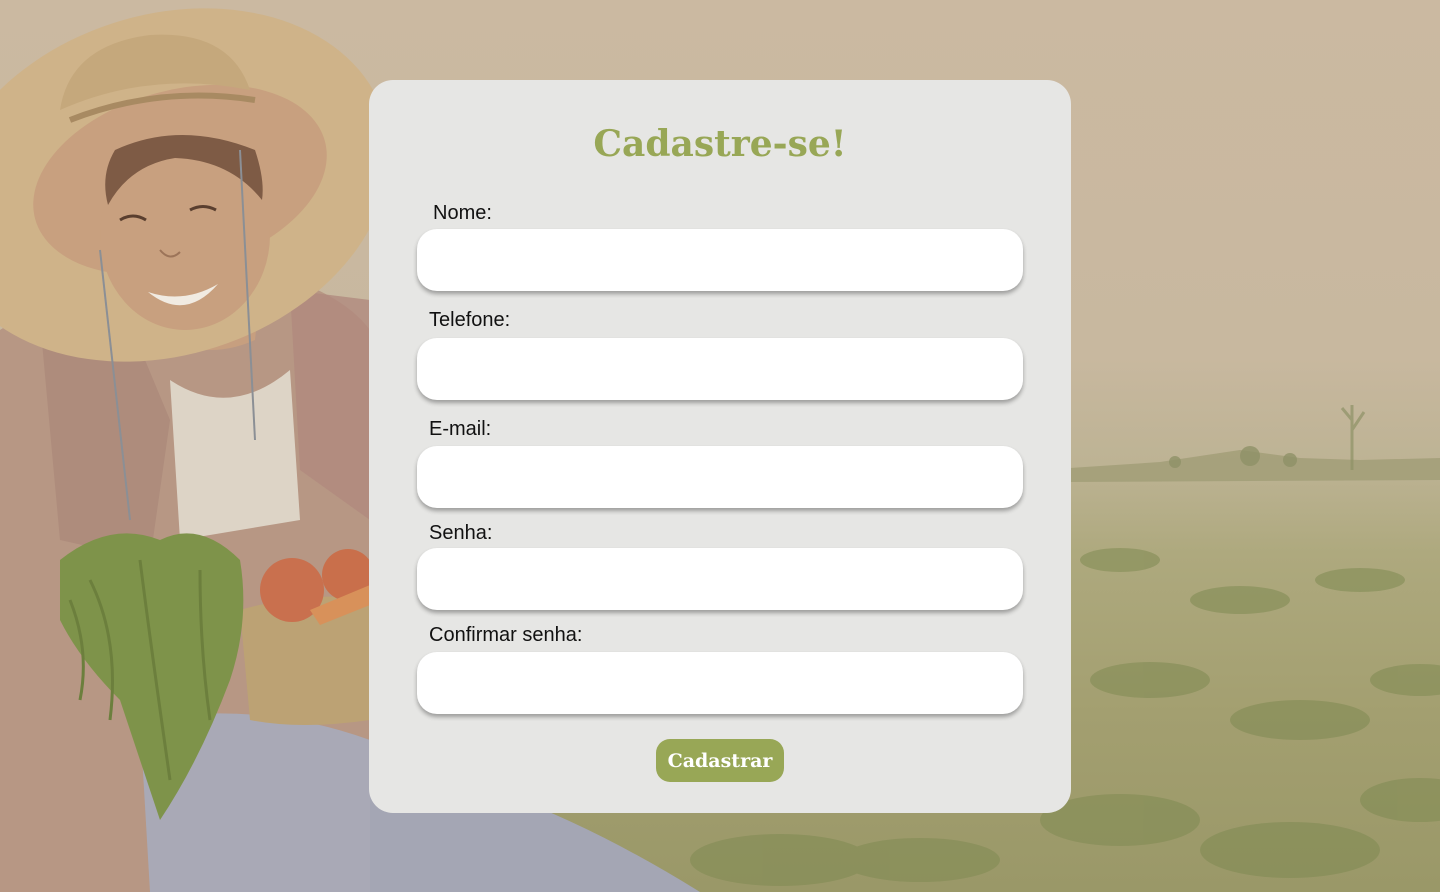 The width and height of the screenshot is (1440, 892). Describe the element at coordinates (720, 144) in the screenshot. I see `page-title: Cadastre-se!` at that location.